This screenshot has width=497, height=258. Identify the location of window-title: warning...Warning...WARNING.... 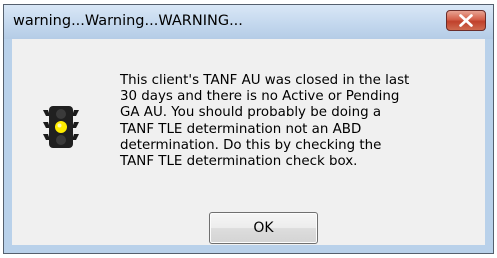
(128, 21).